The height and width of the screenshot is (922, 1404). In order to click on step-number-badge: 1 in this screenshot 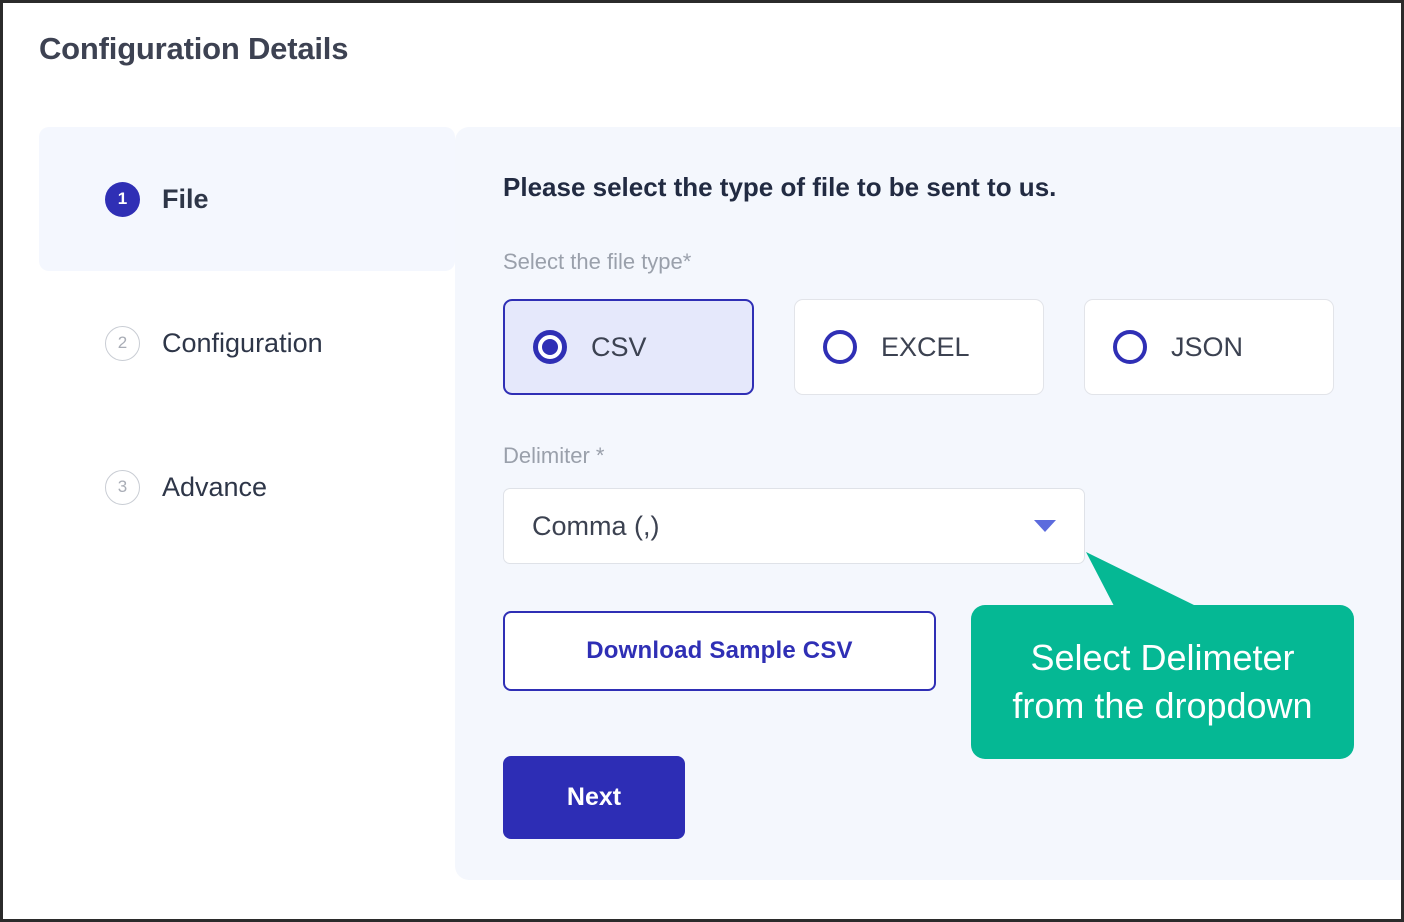, I will do `click(122, 199)`.